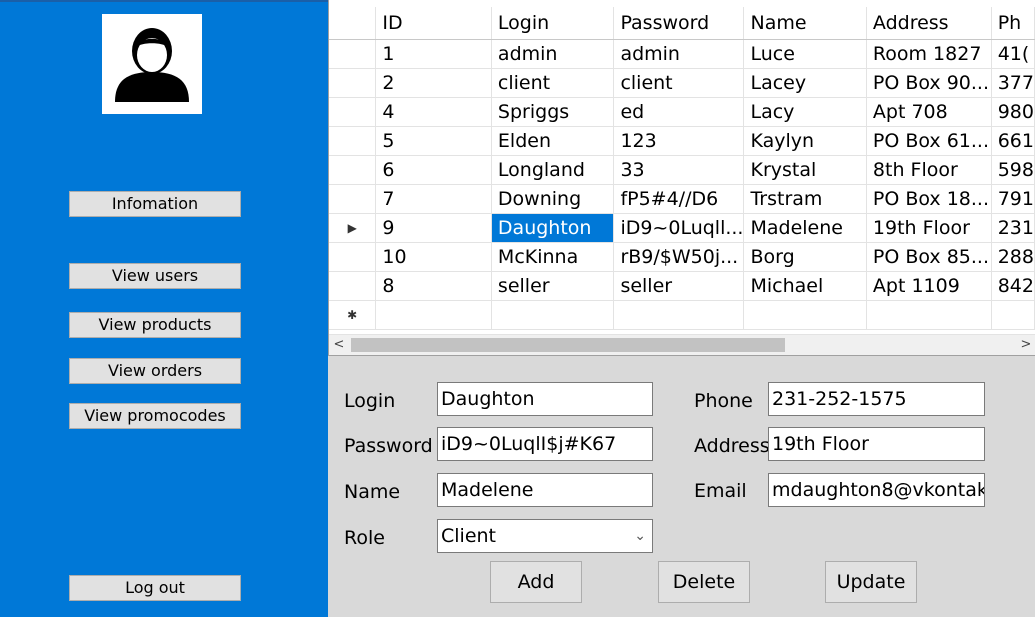 Image resolution: width=1035 pixels, height=617 pixels. What do you see at coordinates (1013, 170) in the screenshot?
I see `cell-phone: 598` at bounding box center [1013, 170].